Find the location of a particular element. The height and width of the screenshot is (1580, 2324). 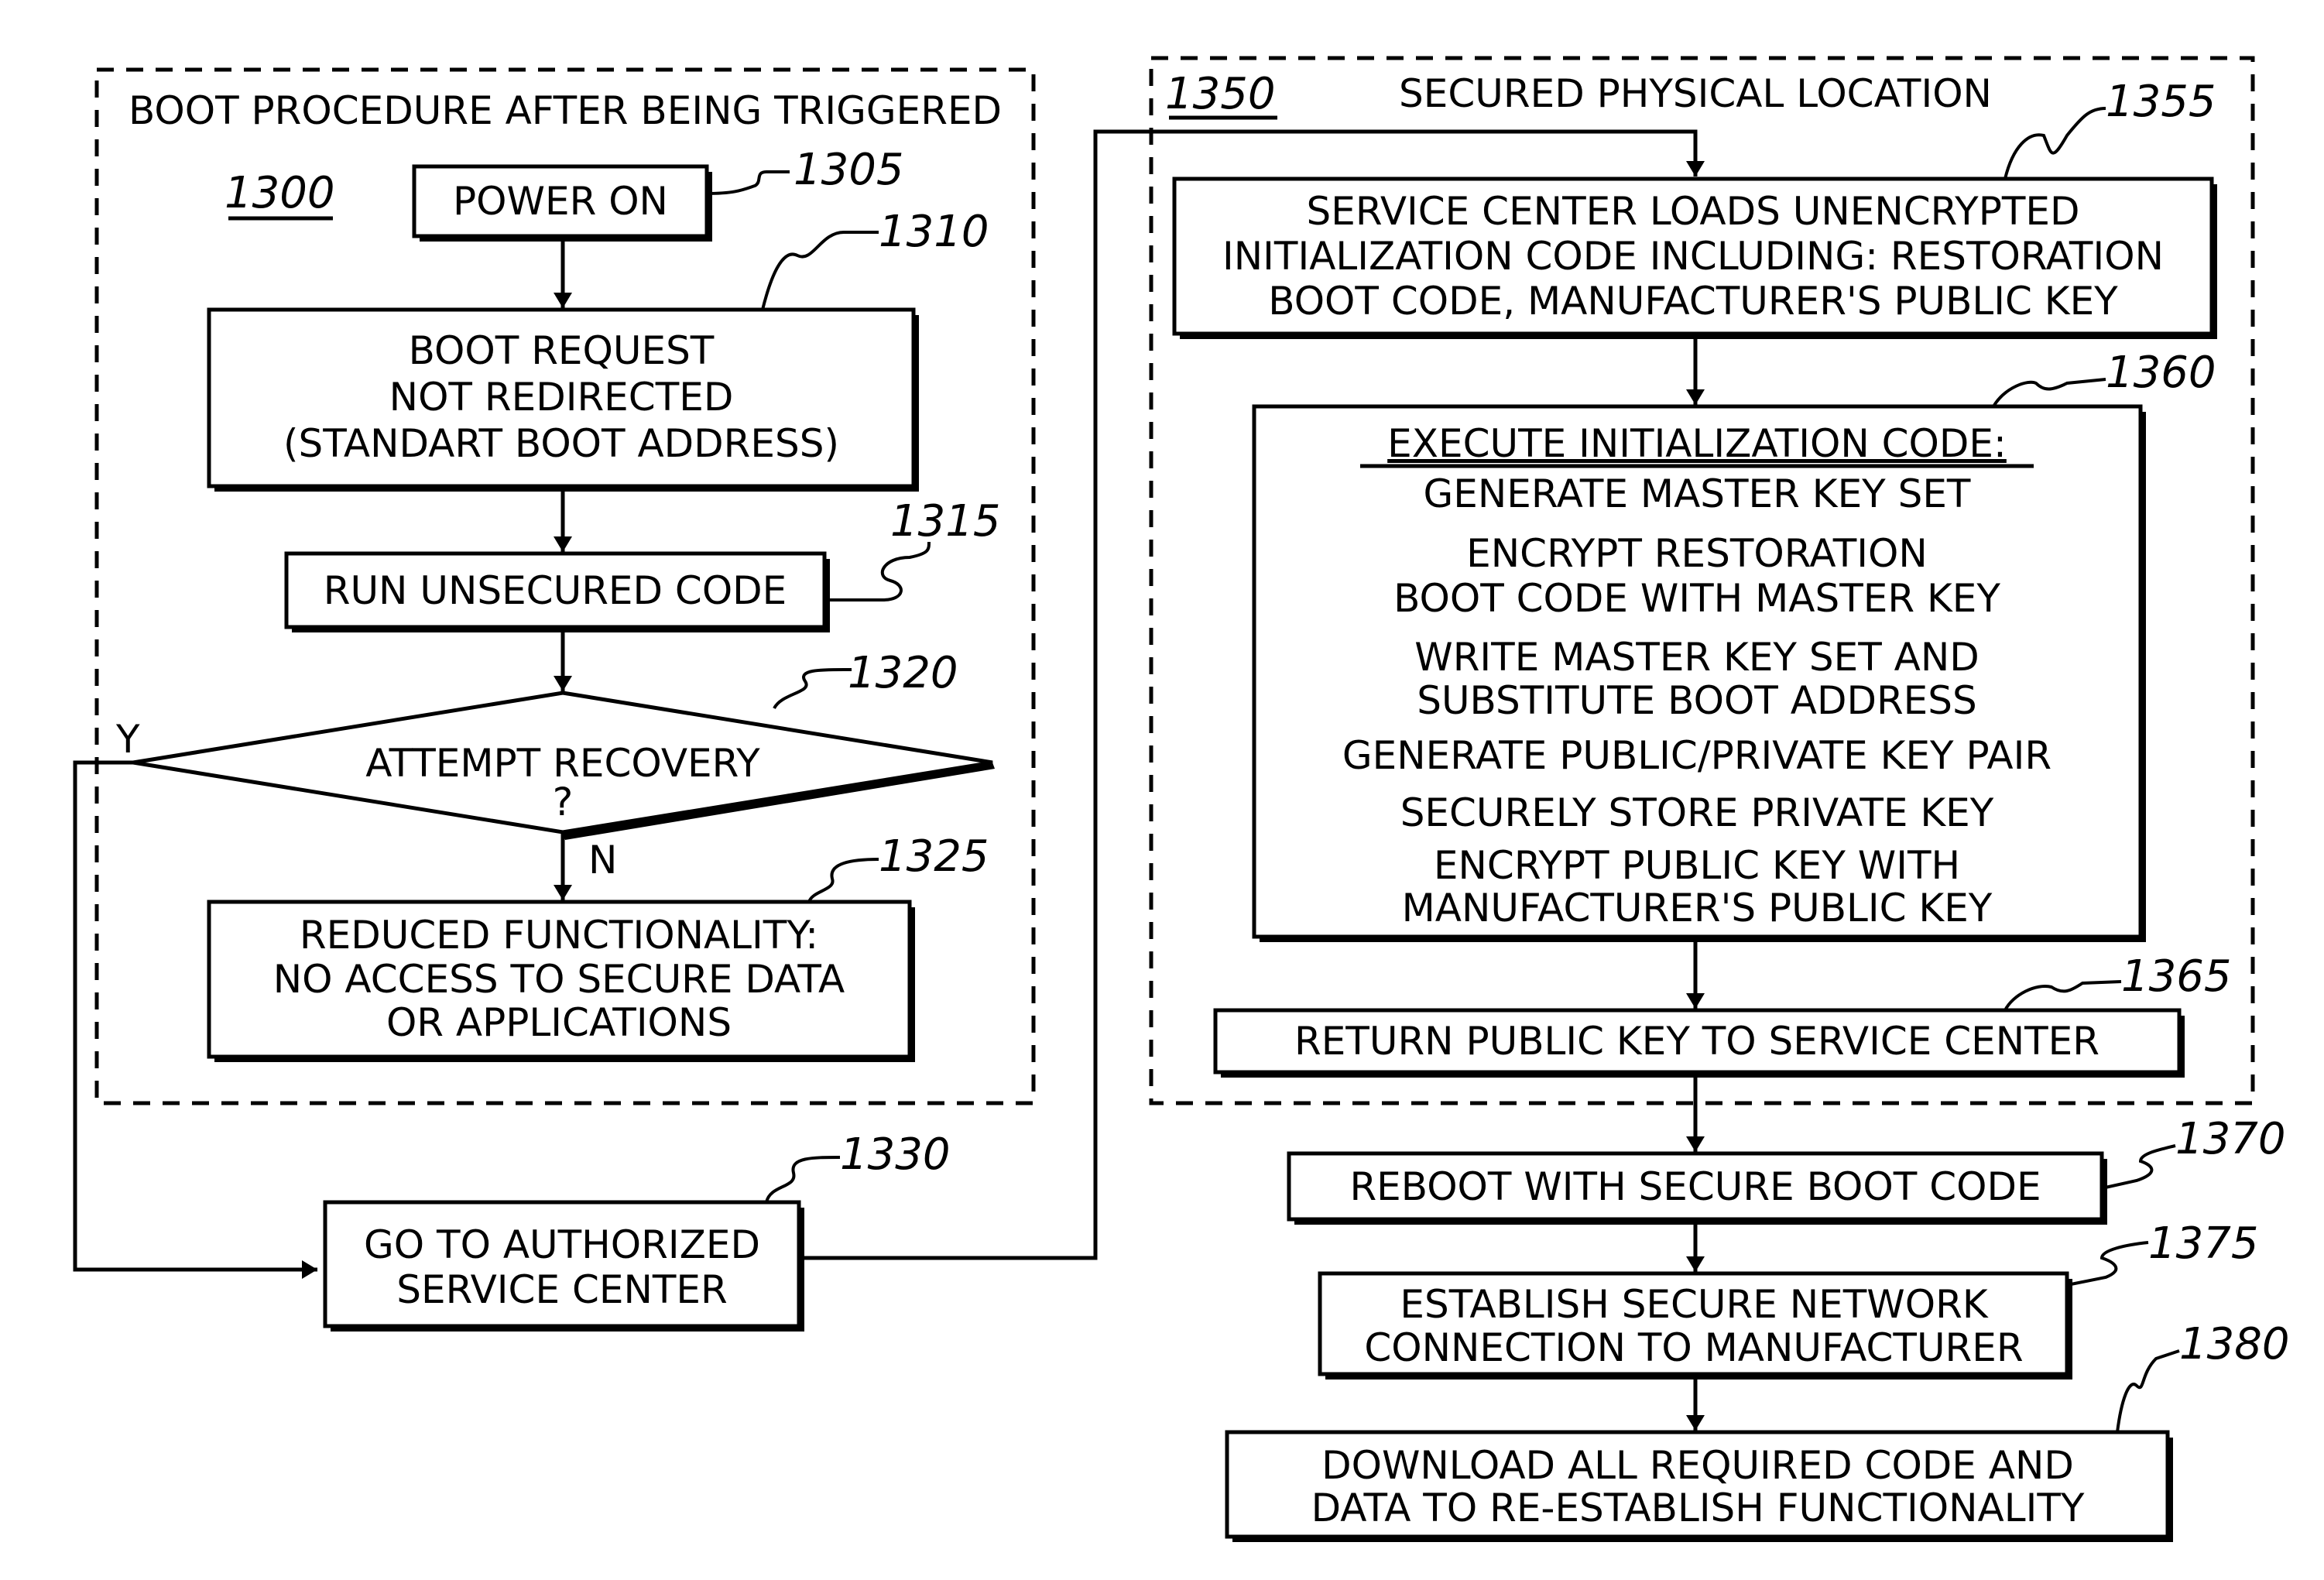

step-1370-leader is located at coordinates (2138, 1167).